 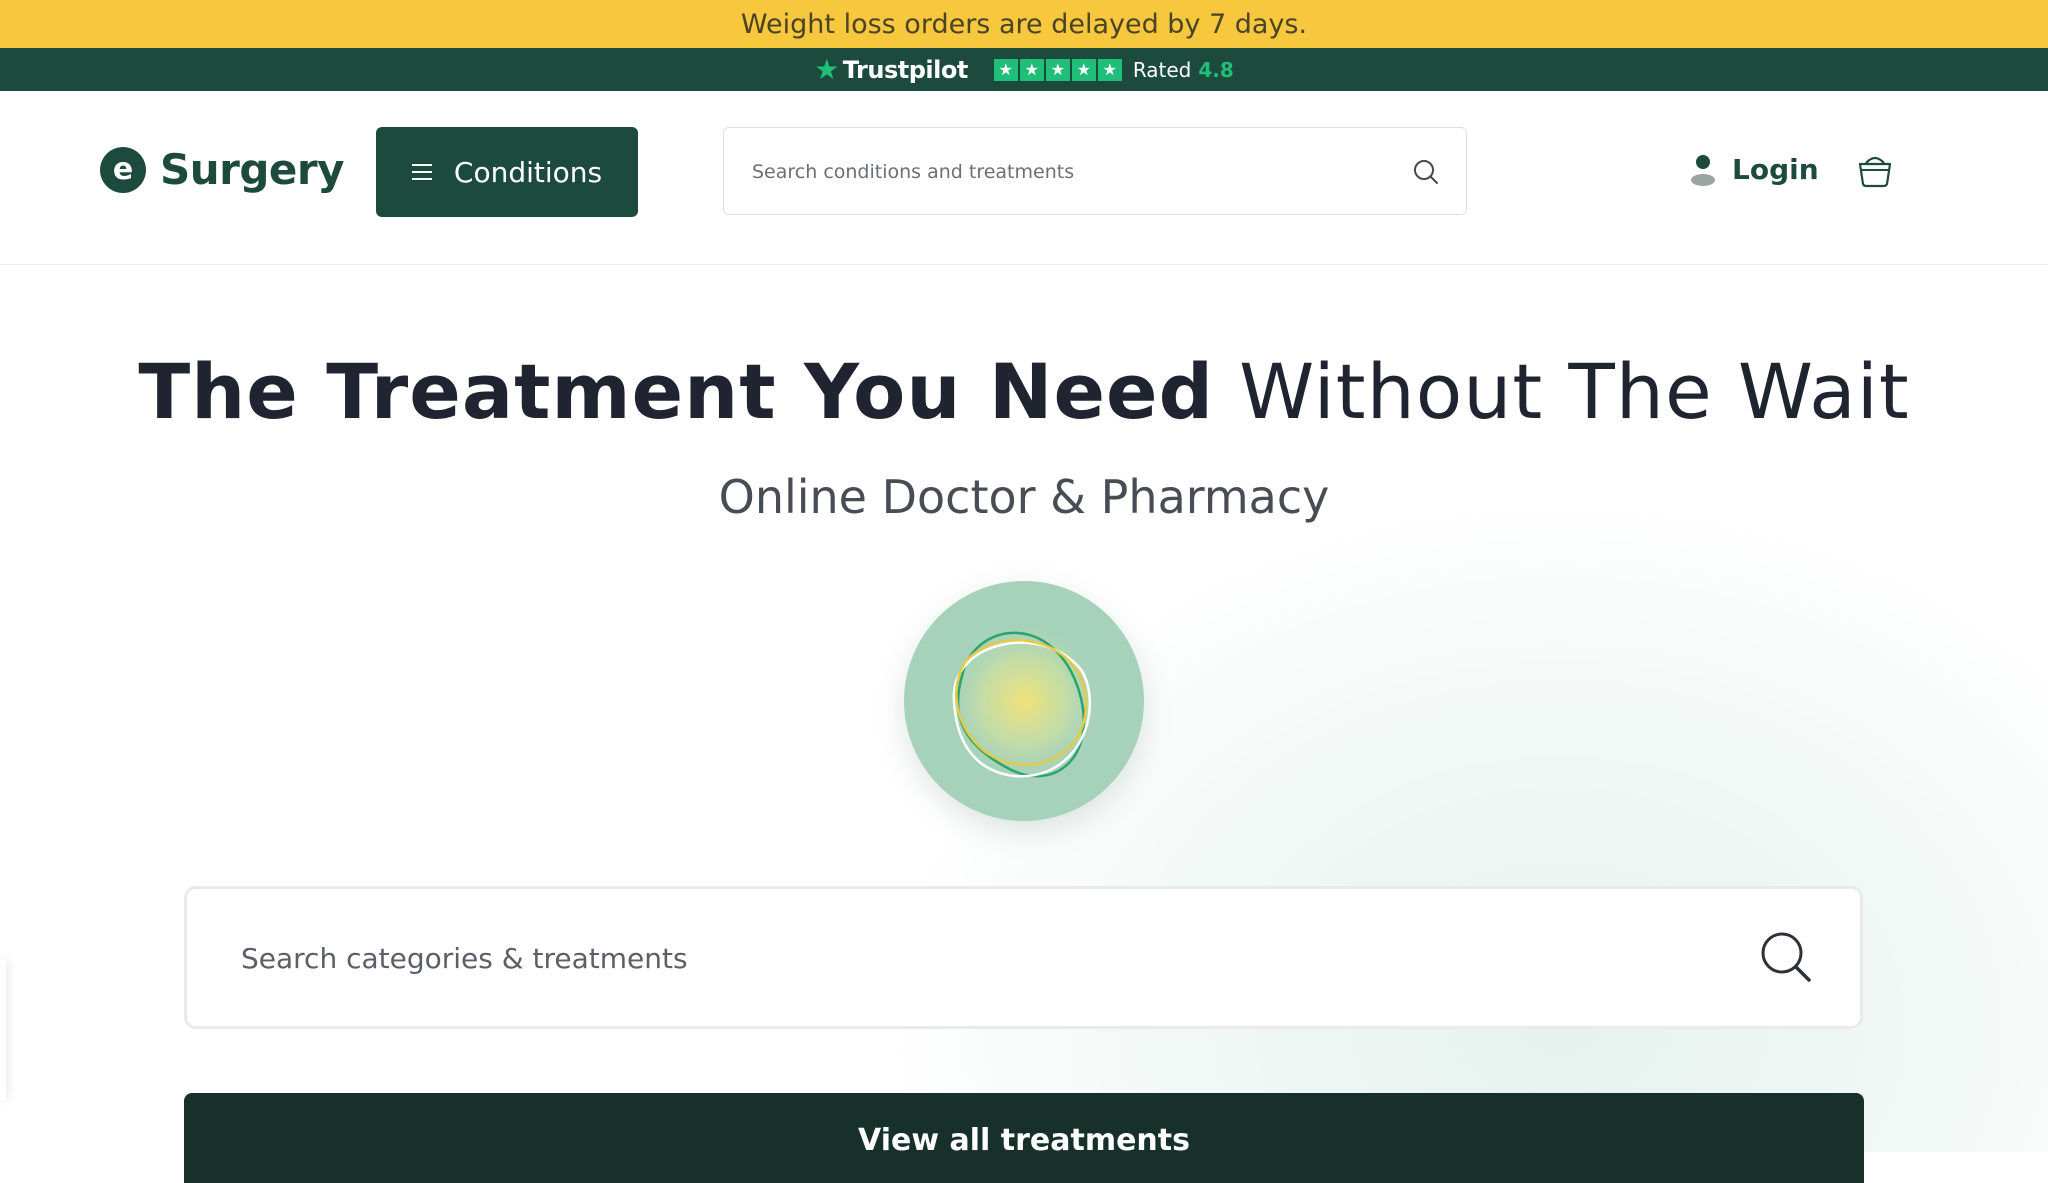 What do you see at coordinates (252, 169) in the screenshot?
I see `logo-text: Surgery` at bounding box center [252, 169].